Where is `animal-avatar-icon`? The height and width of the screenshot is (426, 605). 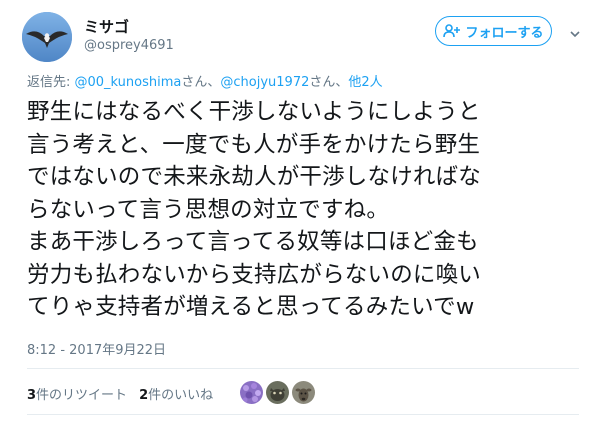 animal-avatar-icon is located at coordinates (277, 392).